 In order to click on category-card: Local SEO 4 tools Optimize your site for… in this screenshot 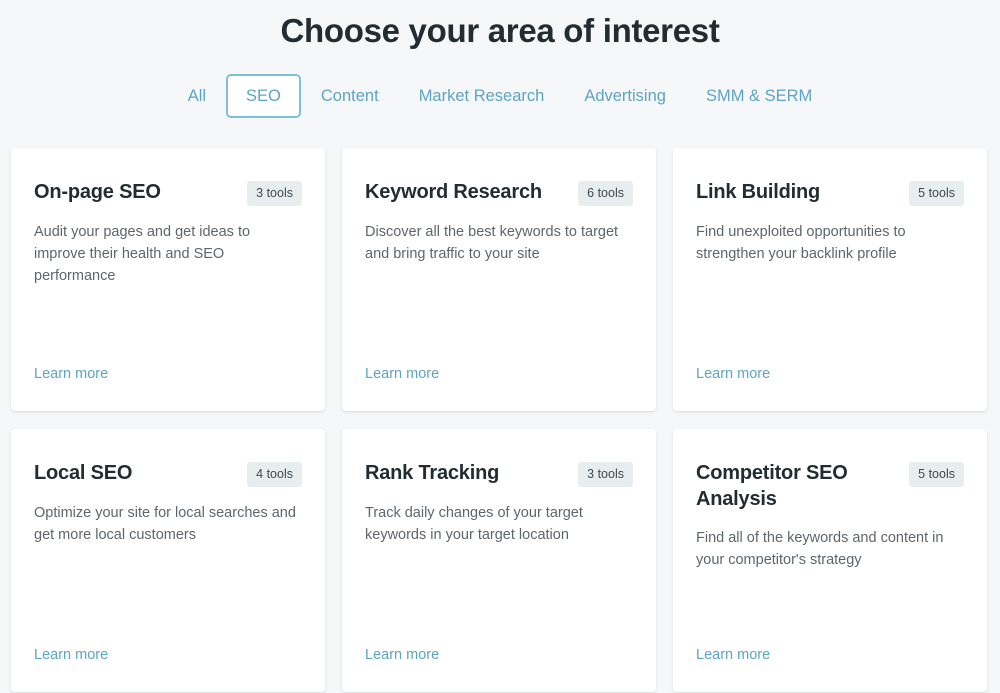, I will do `click(168, 560)`.